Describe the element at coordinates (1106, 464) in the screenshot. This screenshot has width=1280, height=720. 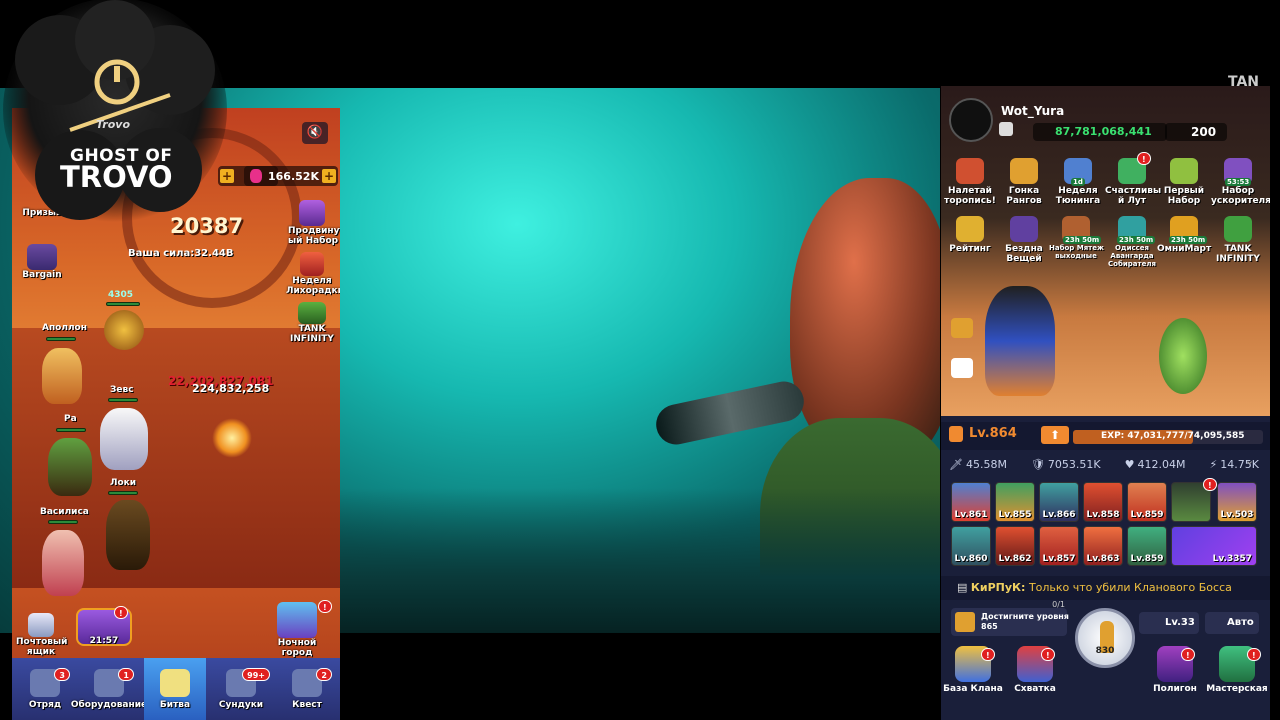
I see `stats-row: 🗡 45.58M 🛡 7053.51K ♥ 412.04M ⚡ 14.75K` at that location.